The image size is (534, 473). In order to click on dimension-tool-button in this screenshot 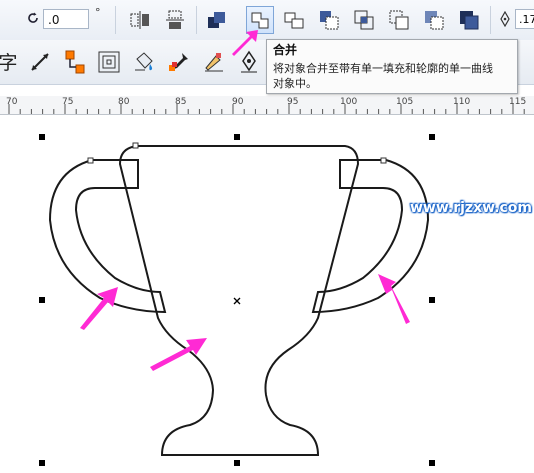, I will do `click(40, 62)`.